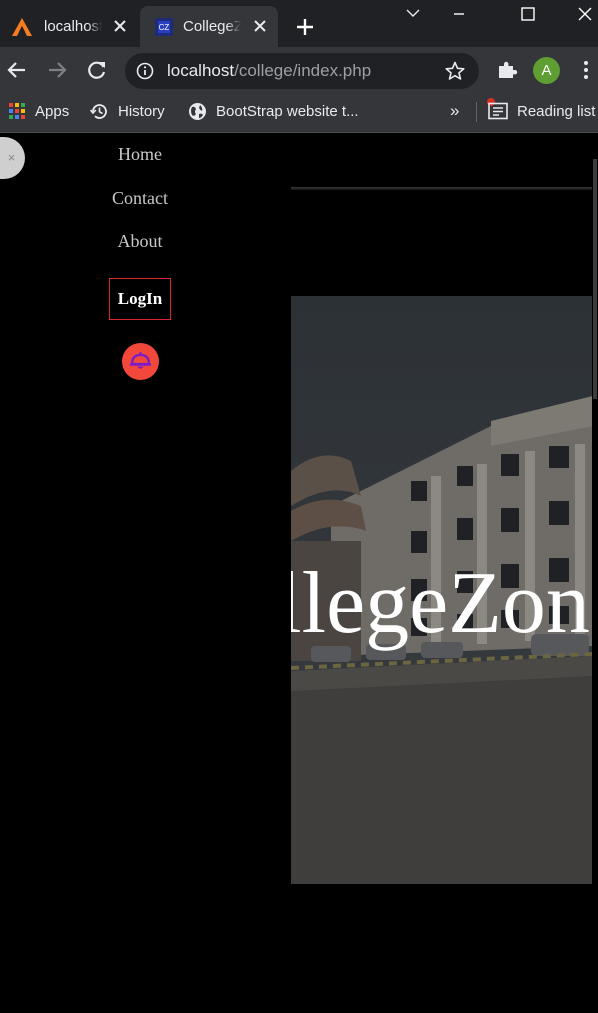 This screenshot has height=1013, width=598. I want to click on new-tab-icon, so click(305, 27).